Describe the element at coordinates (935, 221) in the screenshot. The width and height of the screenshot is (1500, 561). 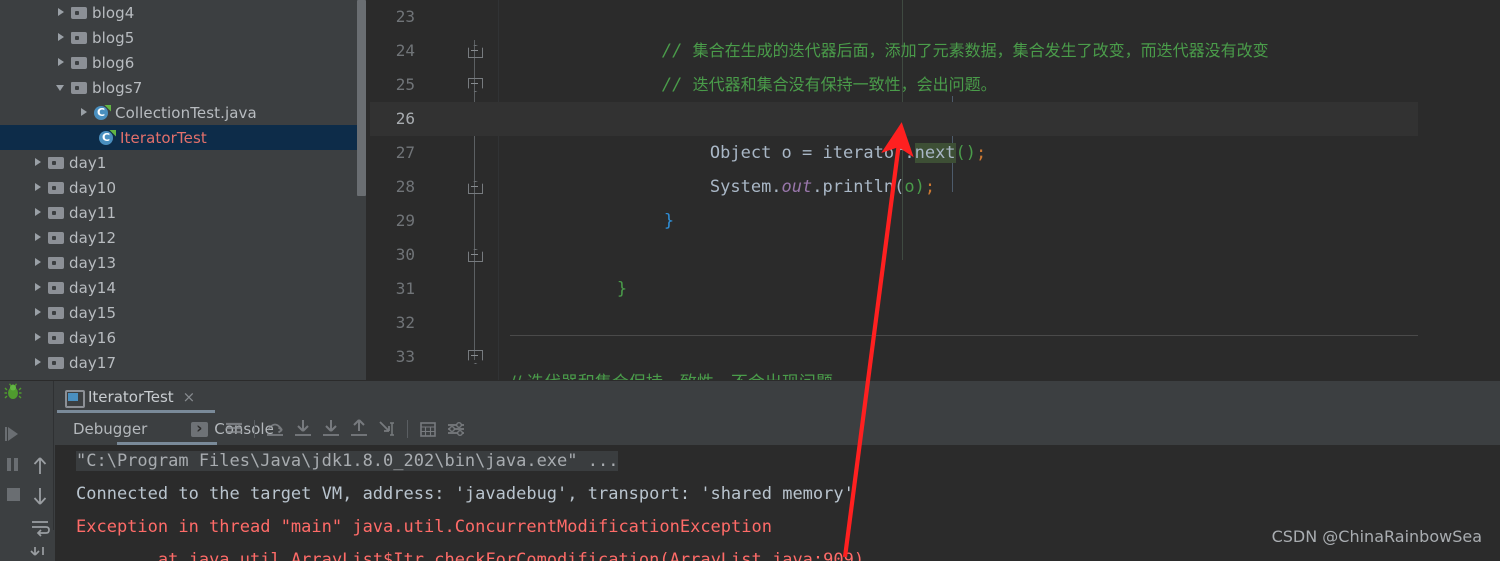
I see `code-line-29: 29` at that location.